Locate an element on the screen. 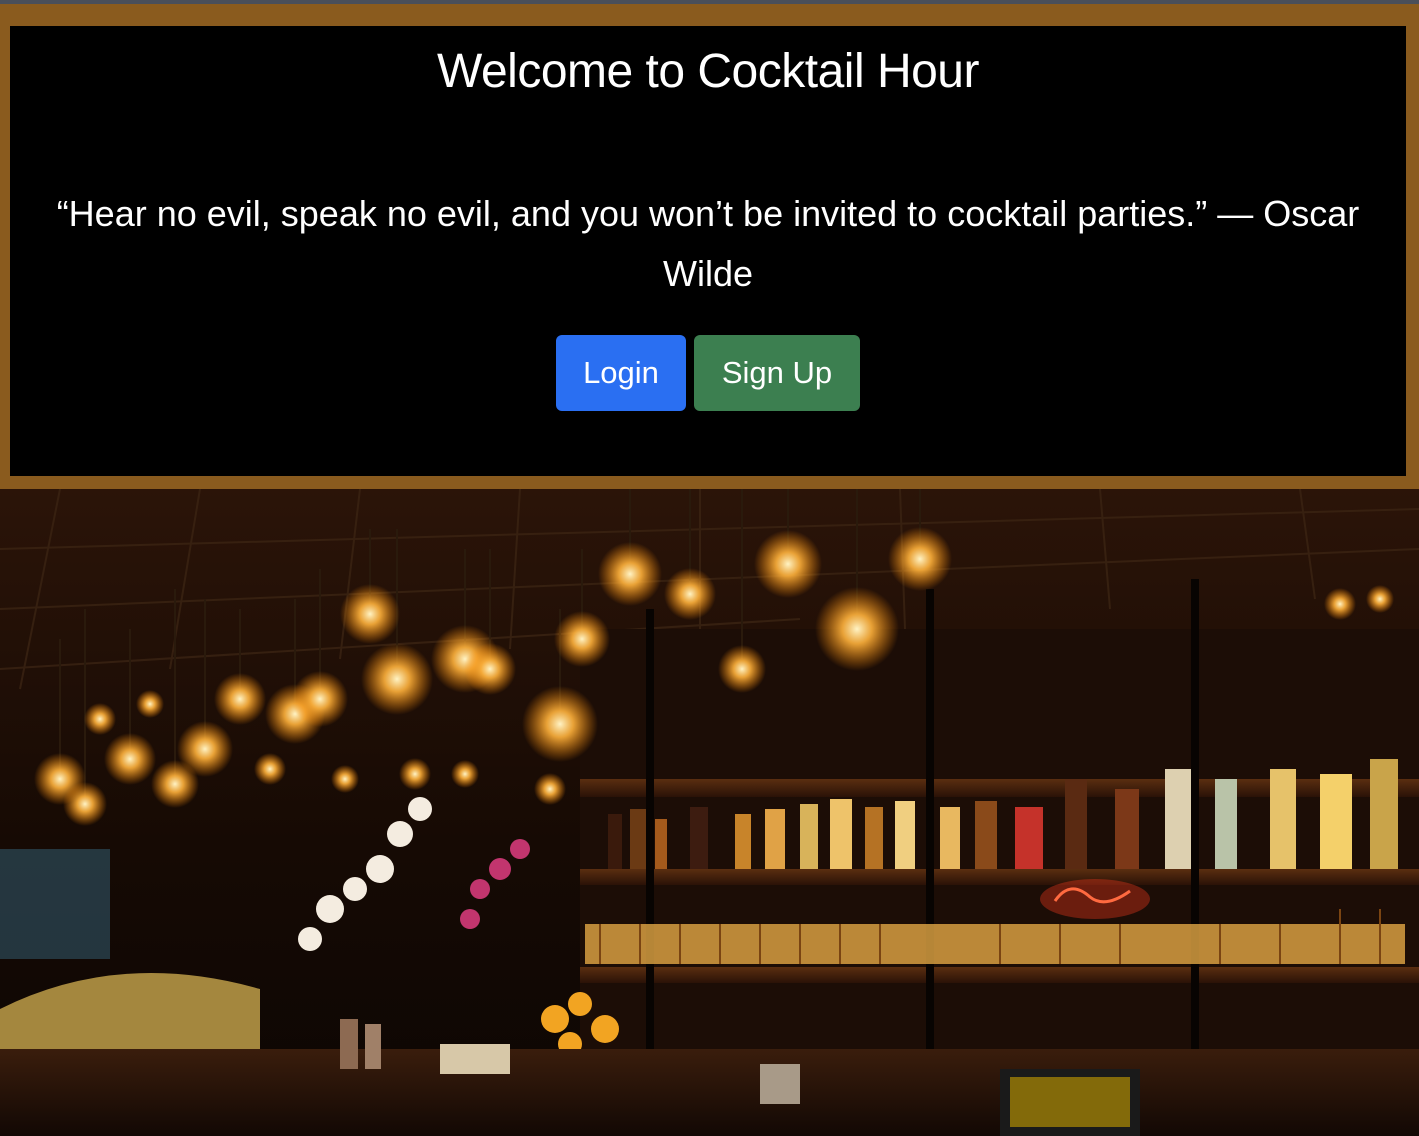  login-button: Login is located at coordinates (621, 373).